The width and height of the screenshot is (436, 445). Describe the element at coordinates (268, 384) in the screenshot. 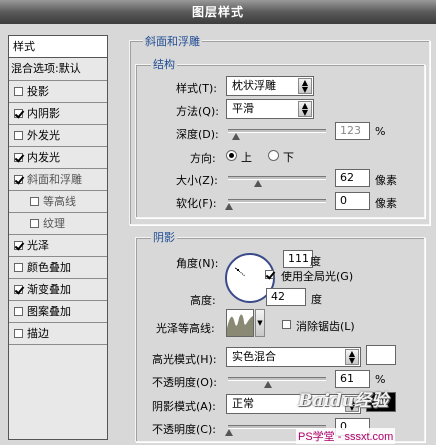

I see `highlight-opacity-thumb` at that location.